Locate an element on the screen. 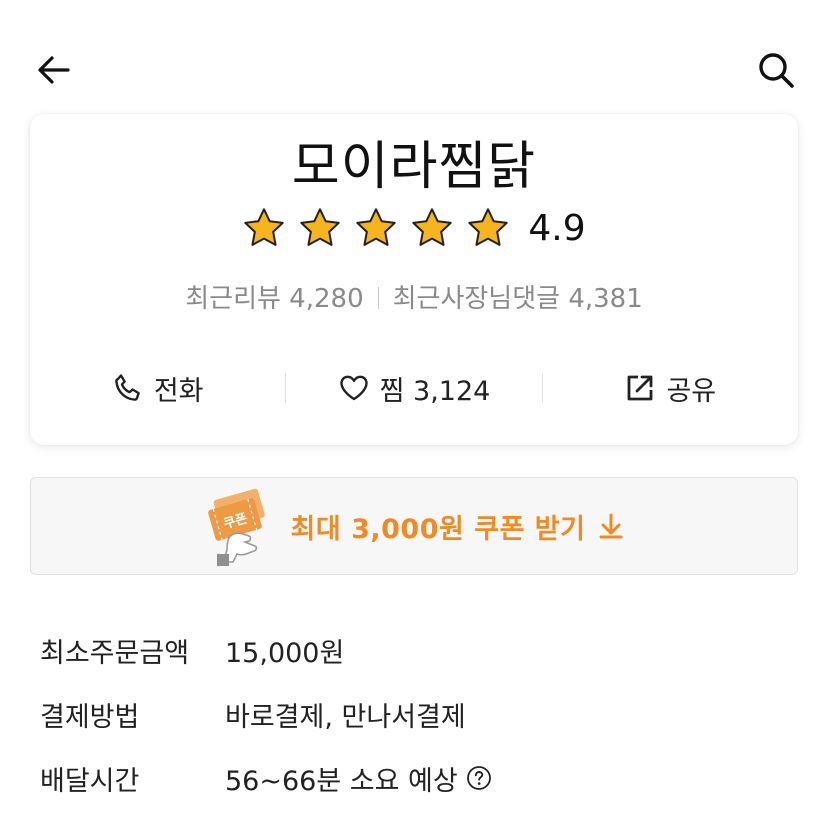 The image size is (828, 828). store-name: 모이라찜닭 is located at coordinates (414, 167).